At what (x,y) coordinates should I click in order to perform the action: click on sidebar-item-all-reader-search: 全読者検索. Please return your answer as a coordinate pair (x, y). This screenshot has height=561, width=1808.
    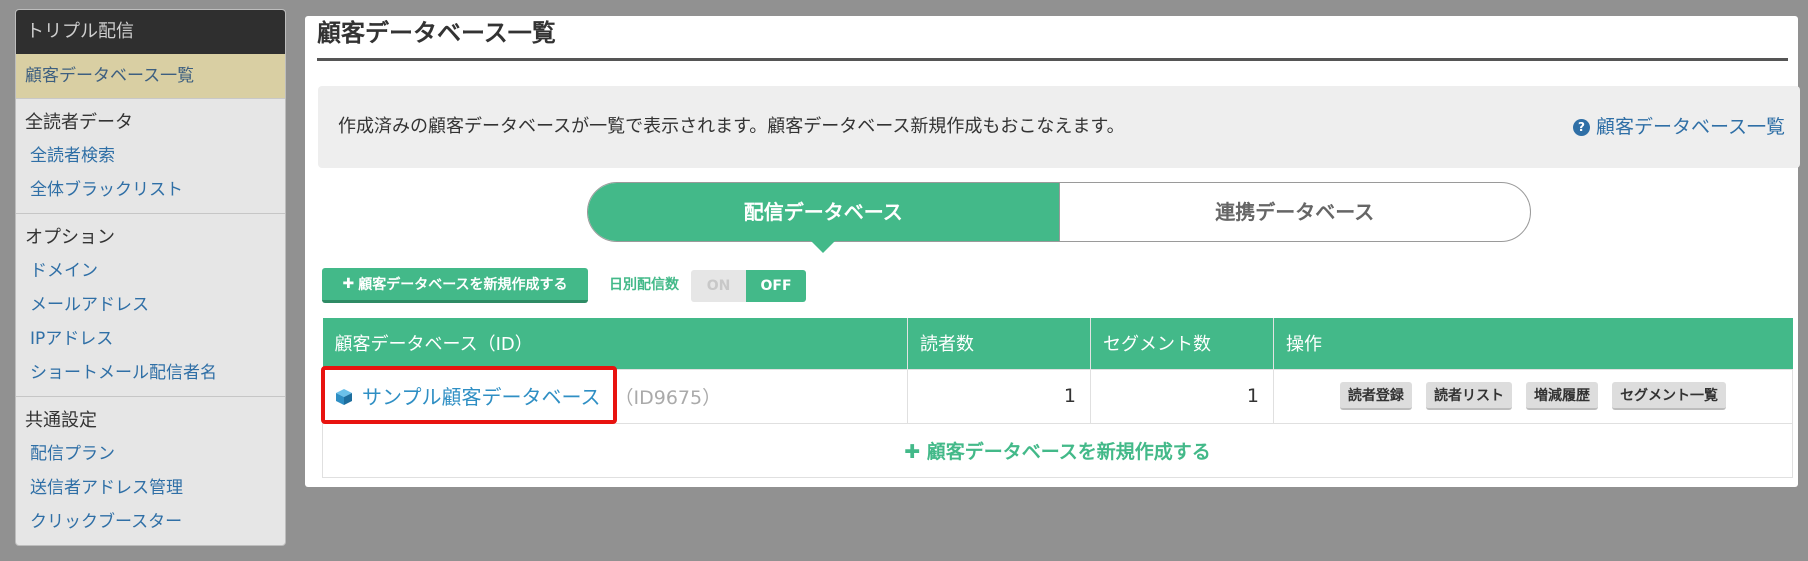
    Looking at the image, I should click on (150, 156).